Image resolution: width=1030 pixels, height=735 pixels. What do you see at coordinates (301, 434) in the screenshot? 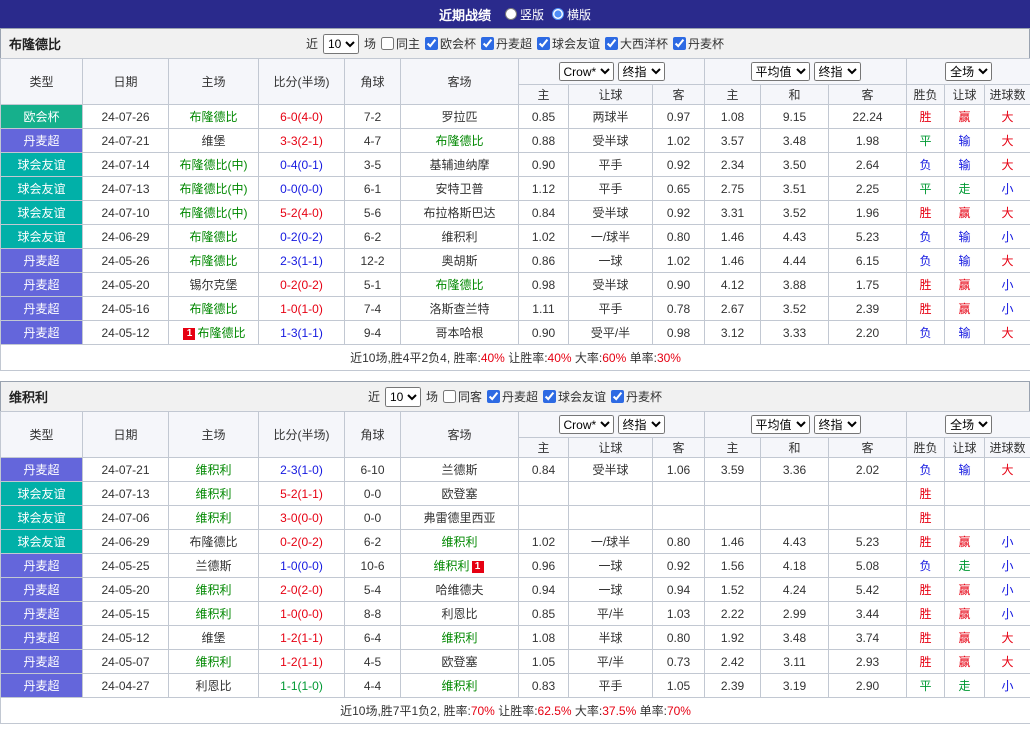
I see `col-header-score: 比分(半场)` at bounding box center [301, 434].